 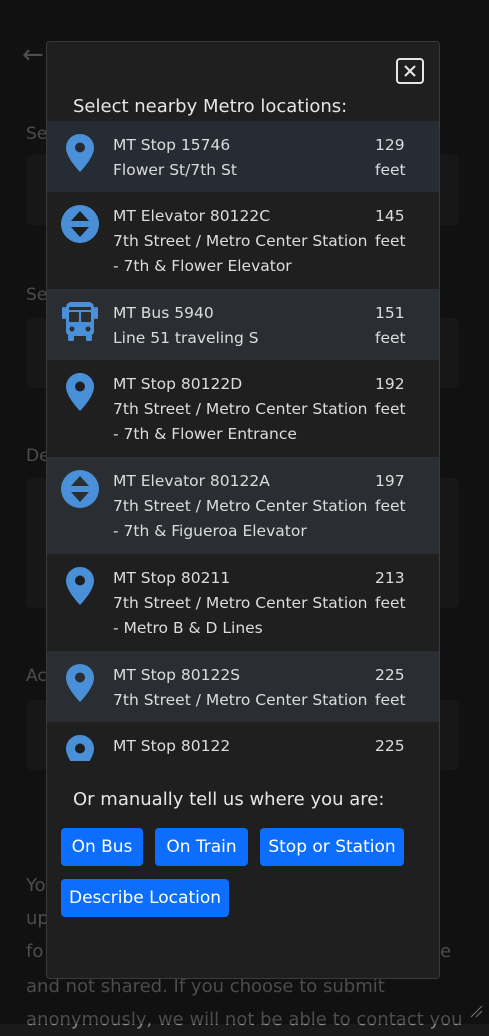 I want to click on location-desc: 7th Street / Metro Center Station, so click(x=240, y=700).